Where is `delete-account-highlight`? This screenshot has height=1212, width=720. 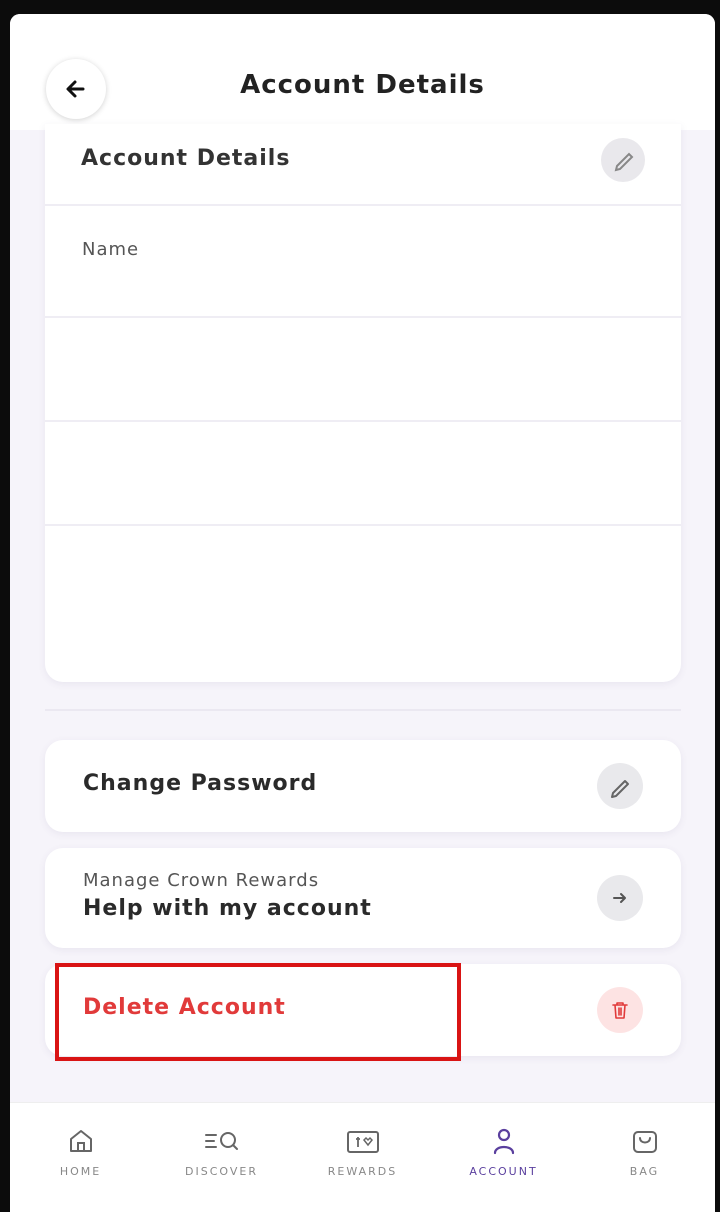 delete-account-highlight is located at coordinates (258, 1012).